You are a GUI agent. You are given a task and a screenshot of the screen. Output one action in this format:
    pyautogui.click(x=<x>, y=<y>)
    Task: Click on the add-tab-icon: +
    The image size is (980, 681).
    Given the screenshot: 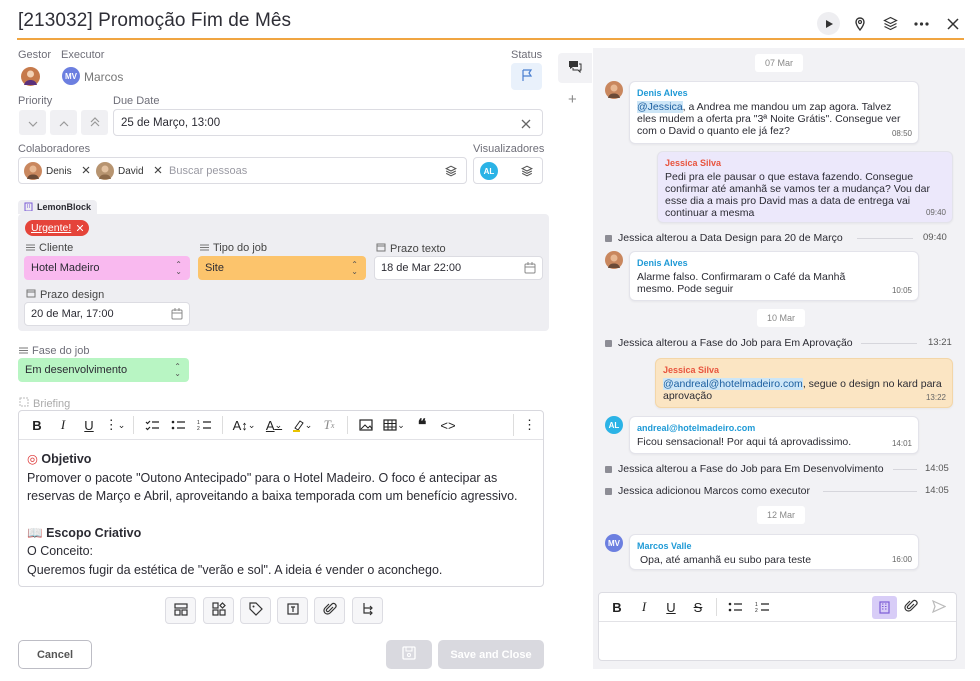 What is the action you would take?
    pyautogui.click(x=572, y=99)
    